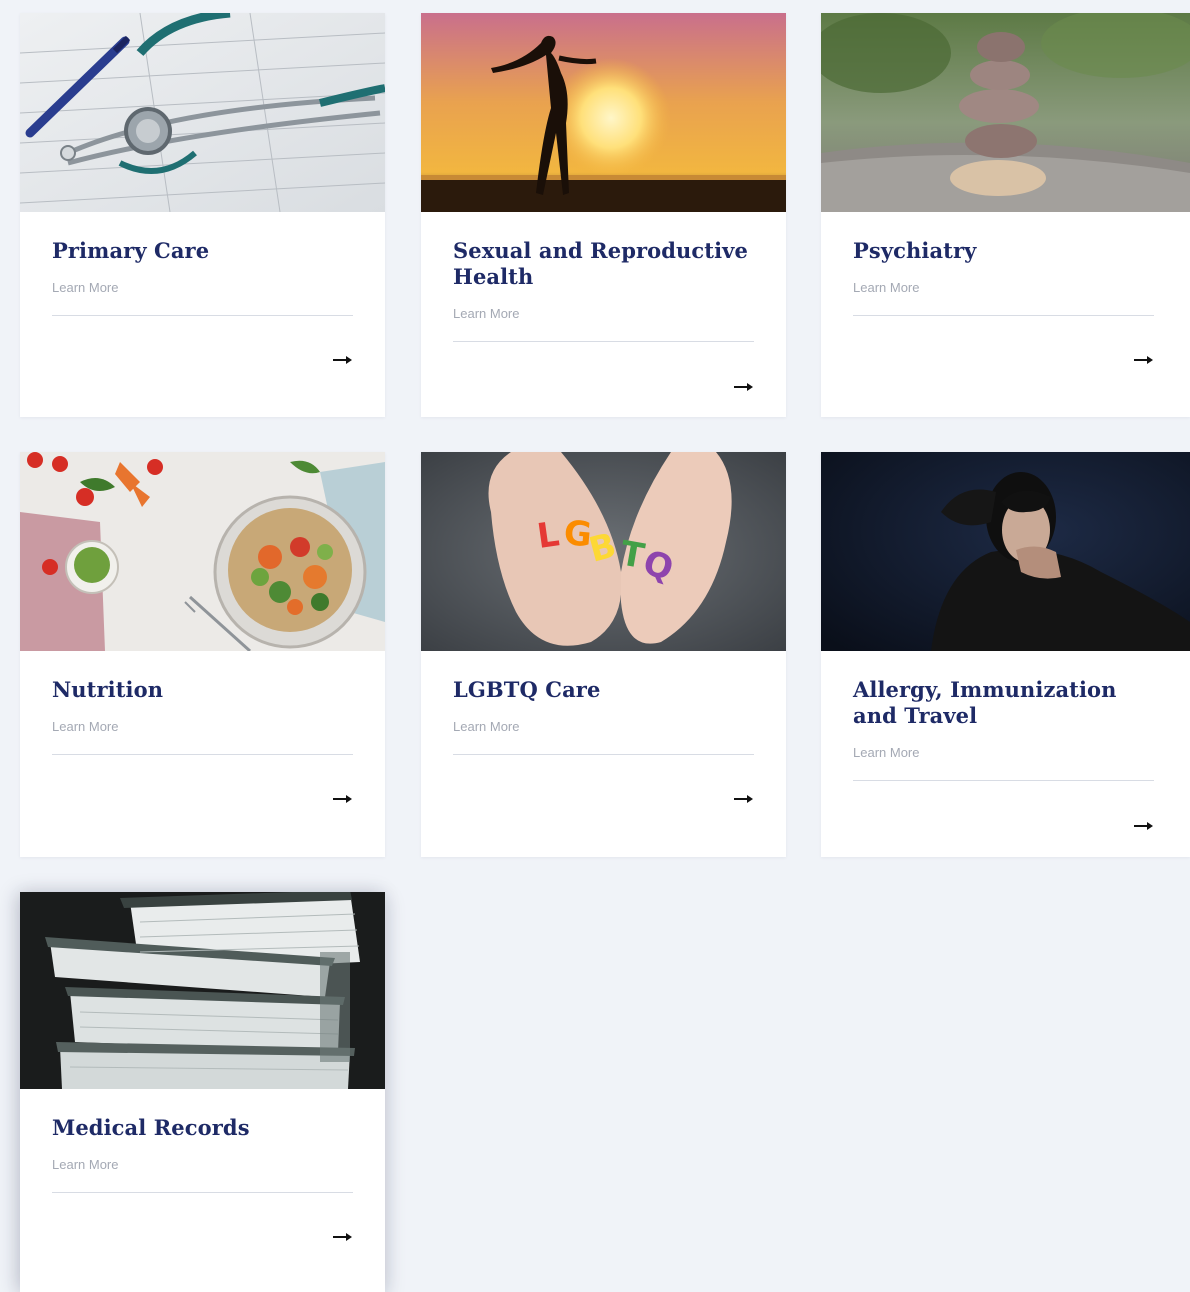 The height and width of the screenshot is (1292, 1190). I want to click on card-title: Medical Records, so click(202, 1128).